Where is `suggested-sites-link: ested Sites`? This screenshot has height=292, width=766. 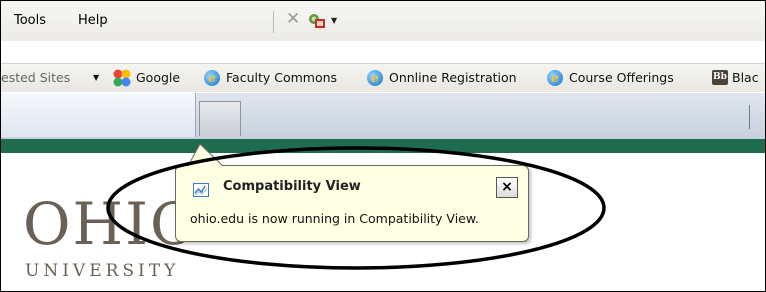
suggested-sites-link: ested Sites is located at coordinates (35, 77).